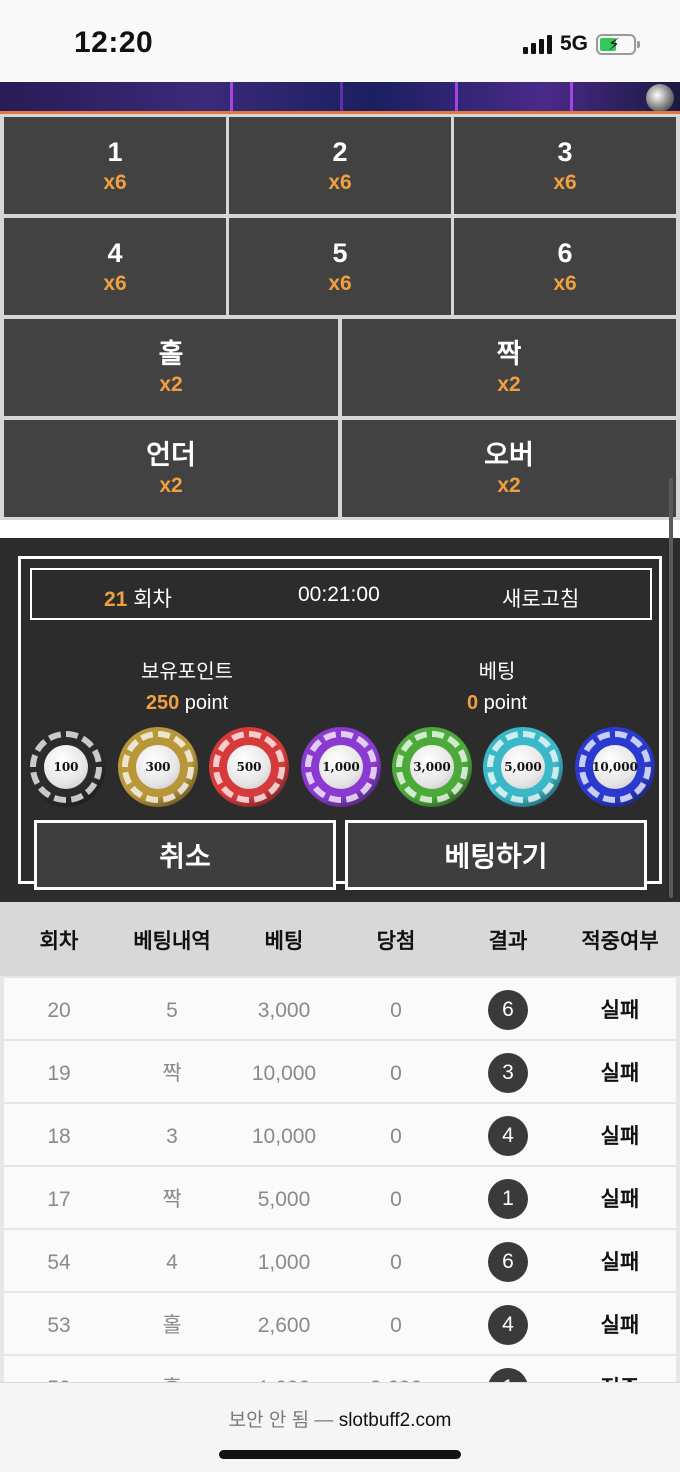  I want to click on cell-bet: 1,000, so click(284, 1262).